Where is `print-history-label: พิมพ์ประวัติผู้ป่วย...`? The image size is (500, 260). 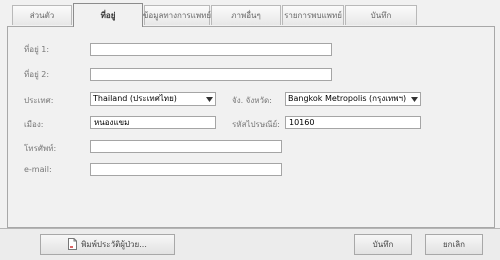 print-history-label: พิมพ์ประวัติผู้ป่วย... is located at coordinates (114, 244).